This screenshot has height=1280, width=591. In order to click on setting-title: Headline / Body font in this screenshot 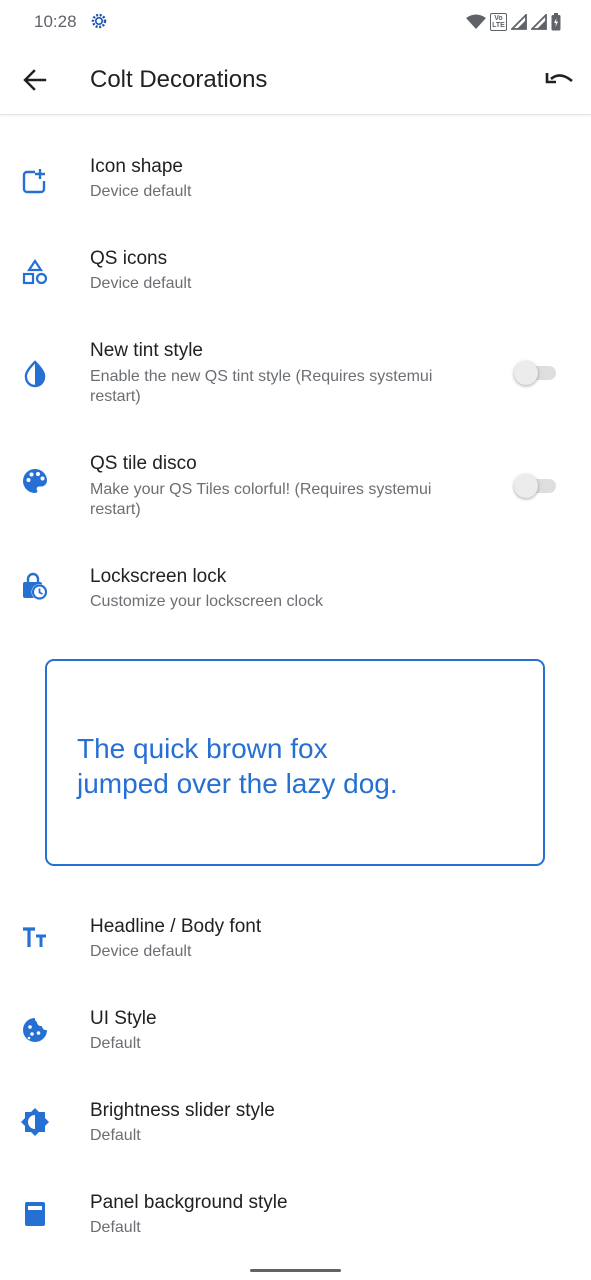, I will do `click(176, 926)`.